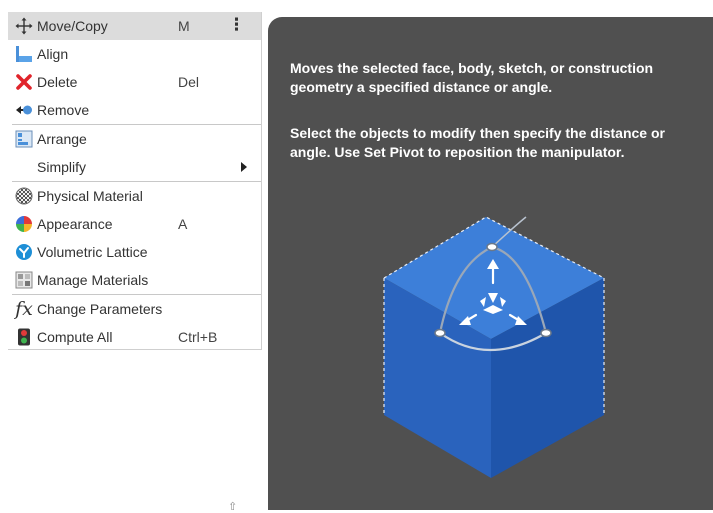 The height and width of the screenshot is (513, 713). What do you see at coordinates (75, 224) in the screenshot?
I see `menu-item-label: Appearance` at bounding box center [75, 224].